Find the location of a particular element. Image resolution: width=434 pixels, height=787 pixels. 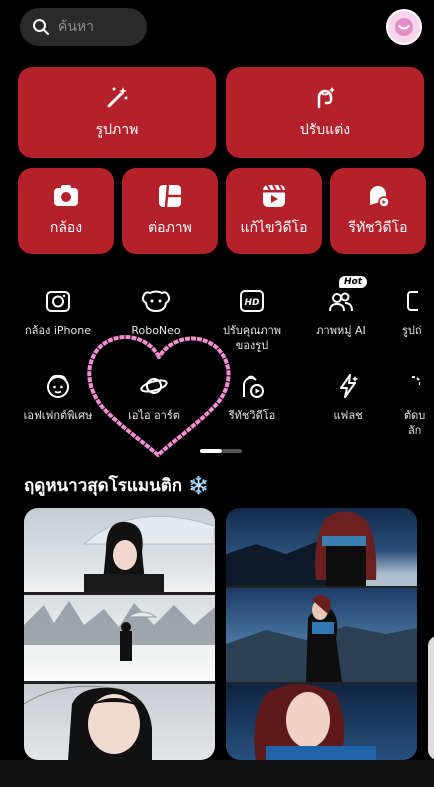

profile-clock-icon is located at coordinates (404, 27).